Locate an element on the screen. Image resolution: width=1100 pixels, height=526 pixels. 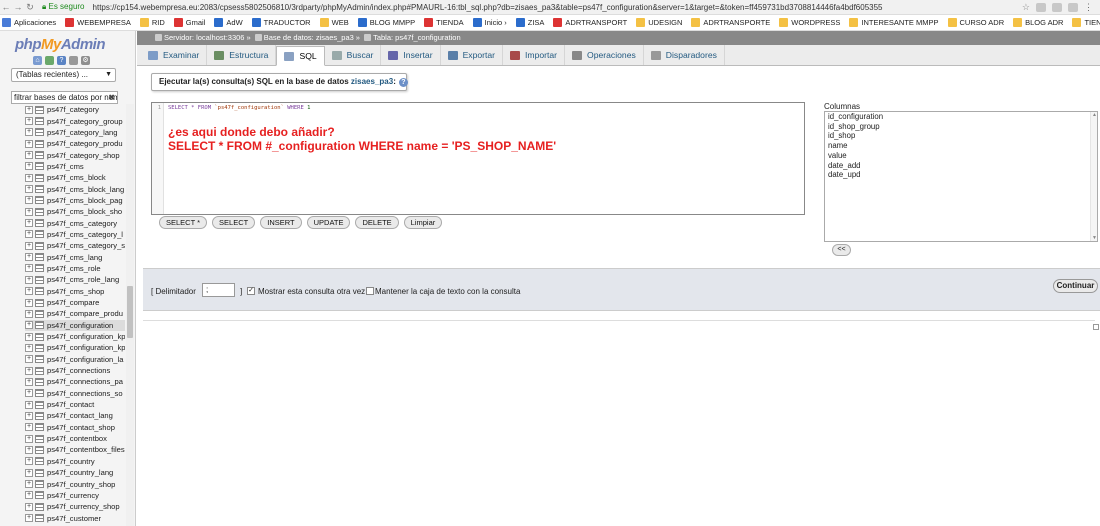
tree-table-label: ps47f_category is located at coordinates (73, 109).